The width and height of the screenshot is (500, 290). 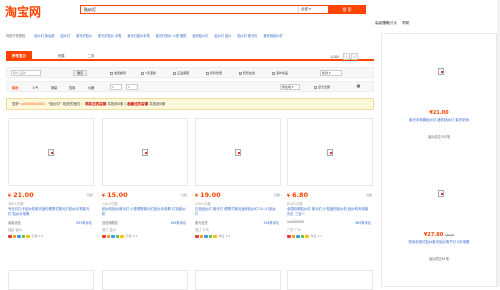 I want to click on suggest-item: 贴纱灯, so click(x=65, y=36).